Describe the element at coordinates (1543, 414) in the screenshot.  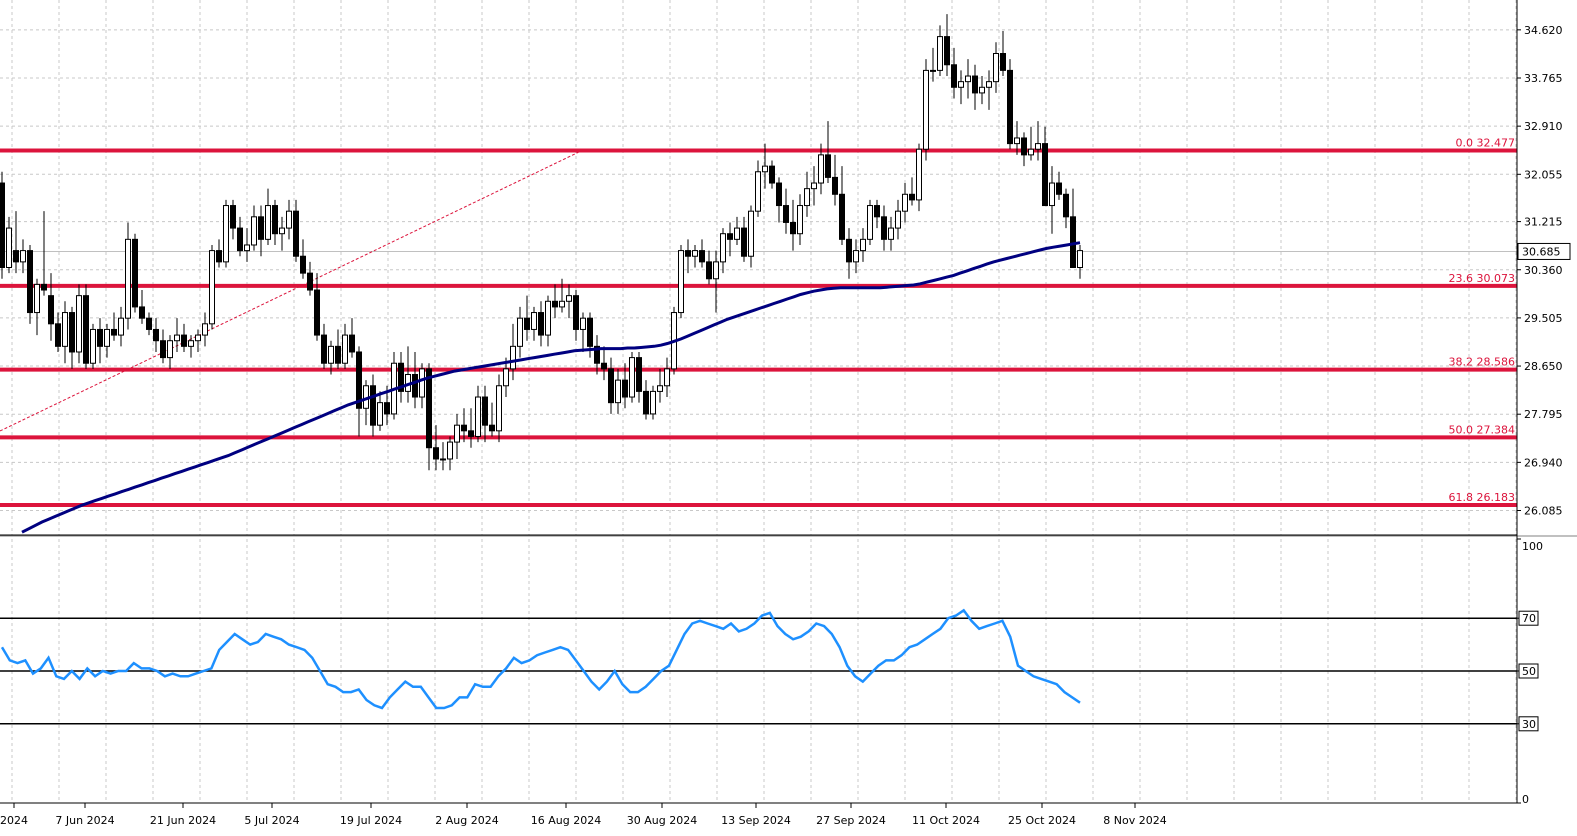
I see `price-tick-label: 27.795` at that location.